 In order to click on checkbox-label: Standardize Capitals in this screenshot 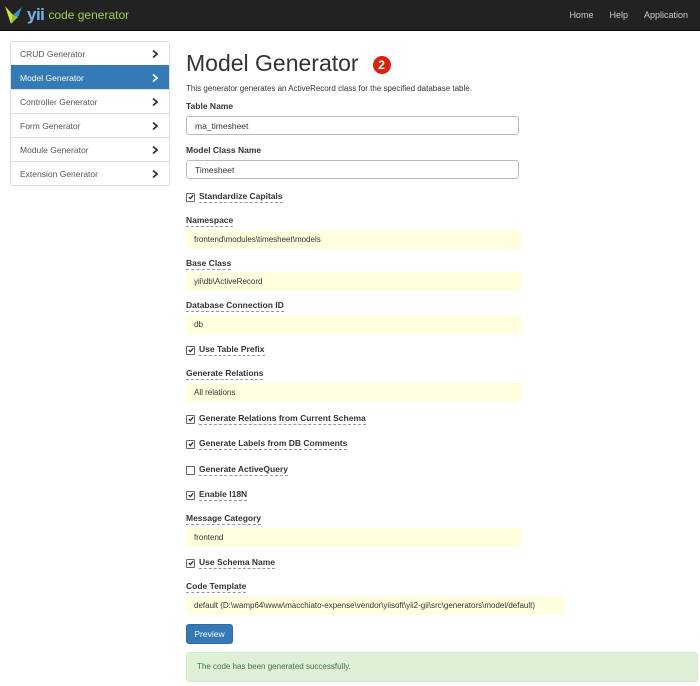, I will do `click(241, 197)`.